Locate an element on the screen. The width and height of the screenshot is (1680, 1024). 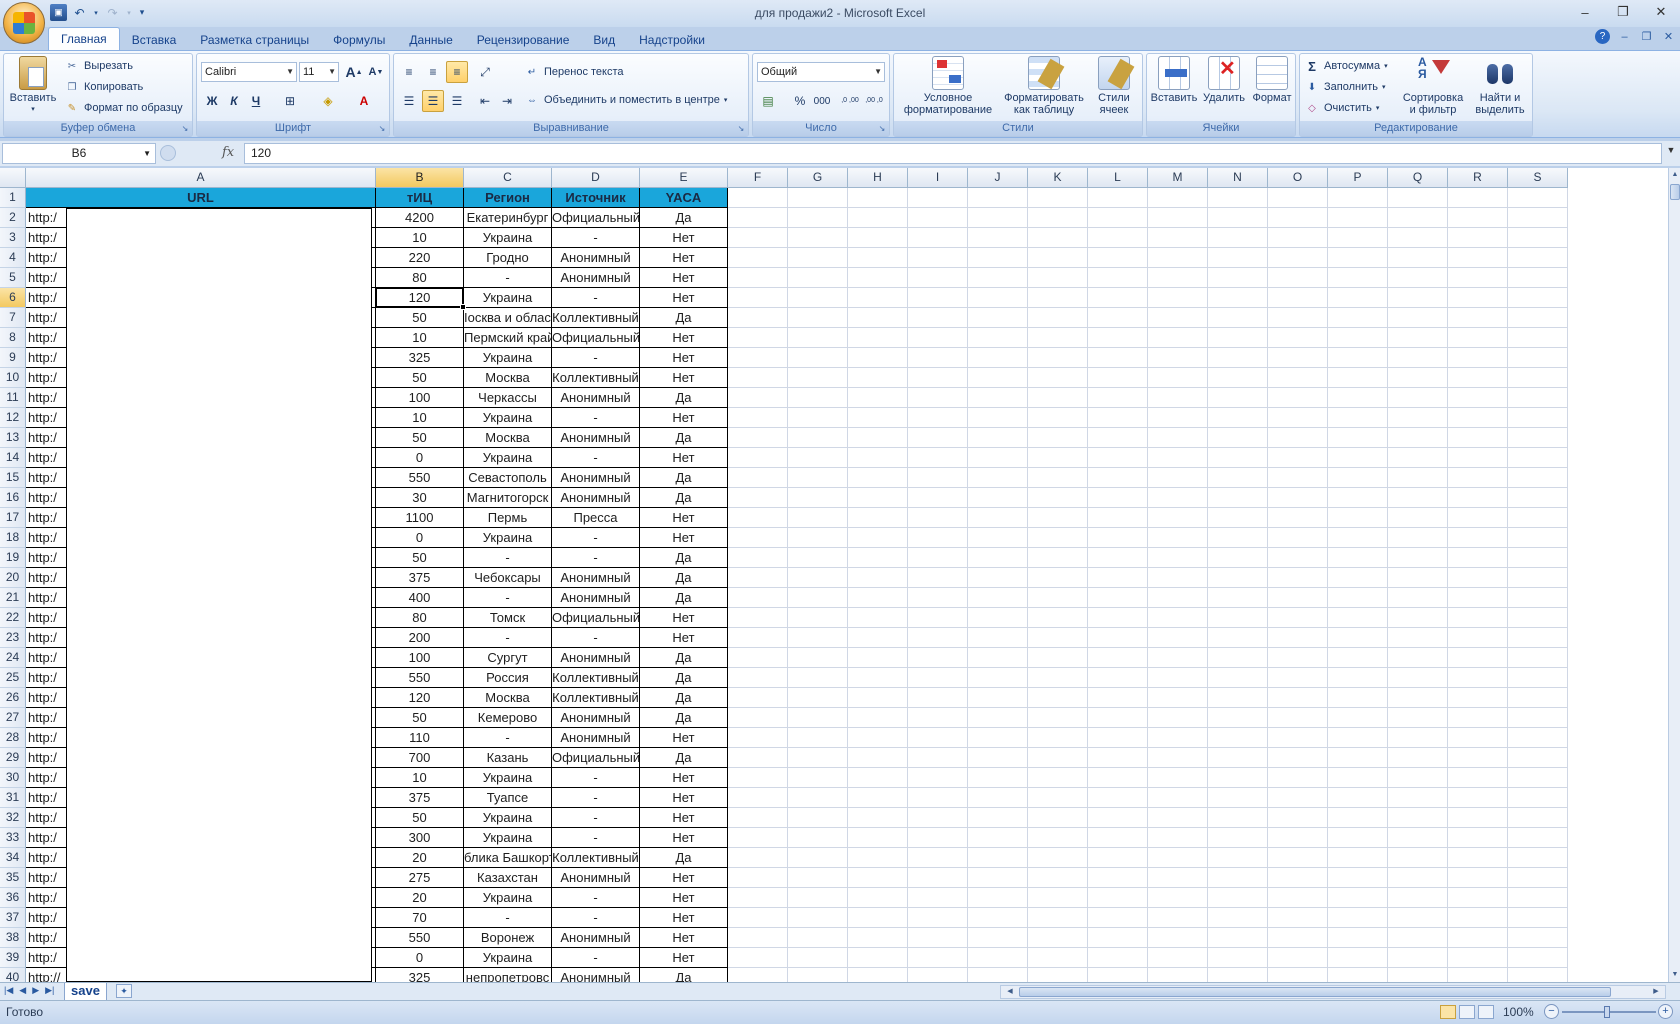
close-button: ✕ is located at coordinates (1661, 12).